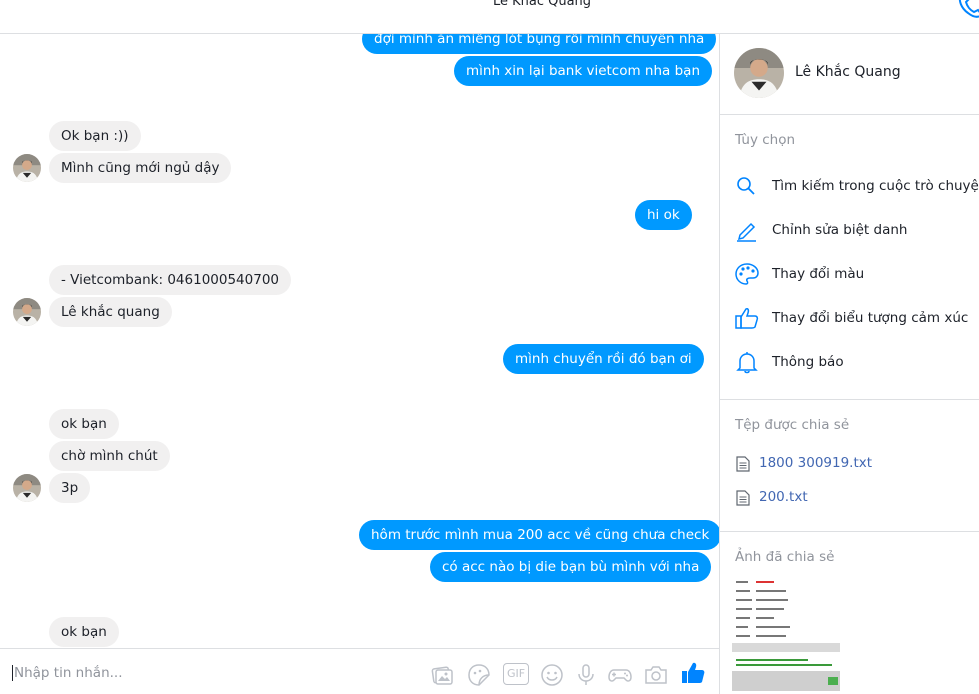 This screenshot has height=694, width=979. What do you see at coordinates (818, 274) in the screenshot?
I see `option-label: Thay đổi màu` at bounding box center [818, 274].